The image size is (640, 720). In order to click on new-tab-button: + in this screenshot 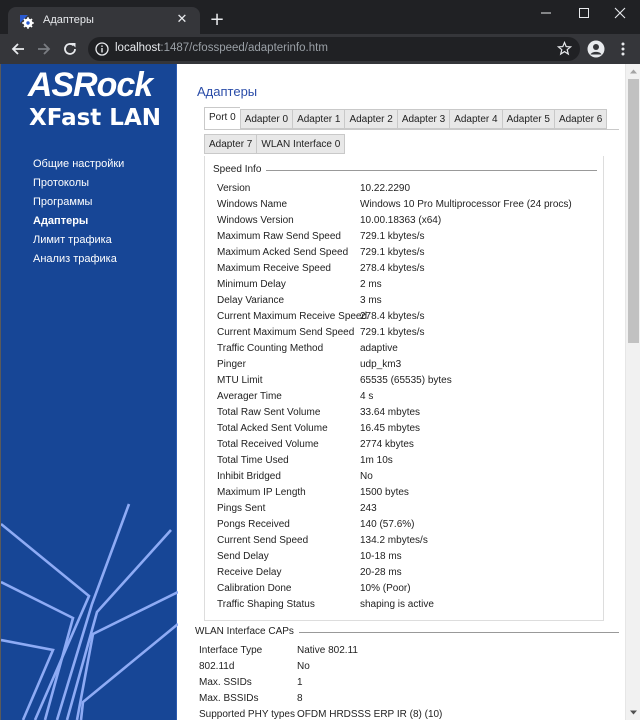, I will do `click(217, 20)`.